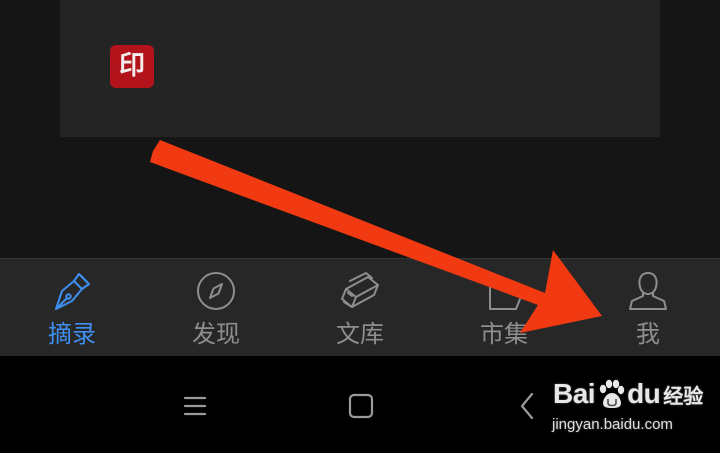  What do you see at coordinates (72, 291) in the screenshot?
I see `fountain-pen-icon` at bounding box center [72, 291].